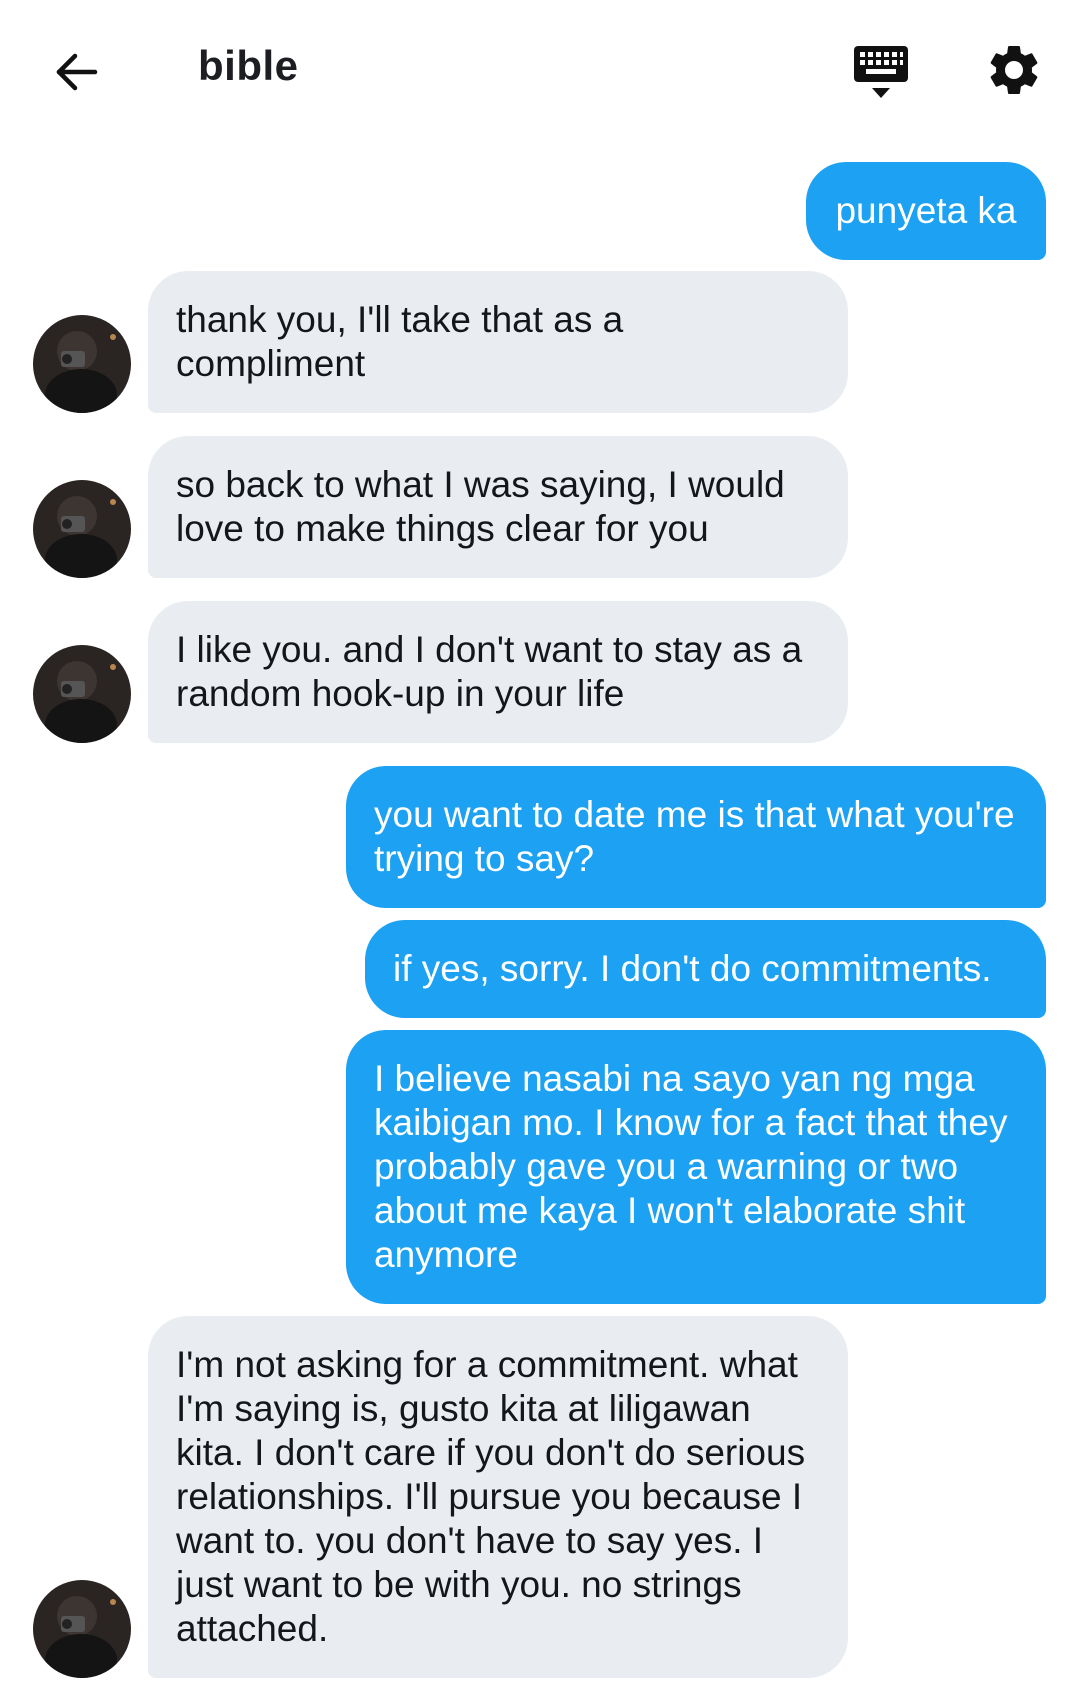  I want to click on gear-icon, so click(1014, 69).